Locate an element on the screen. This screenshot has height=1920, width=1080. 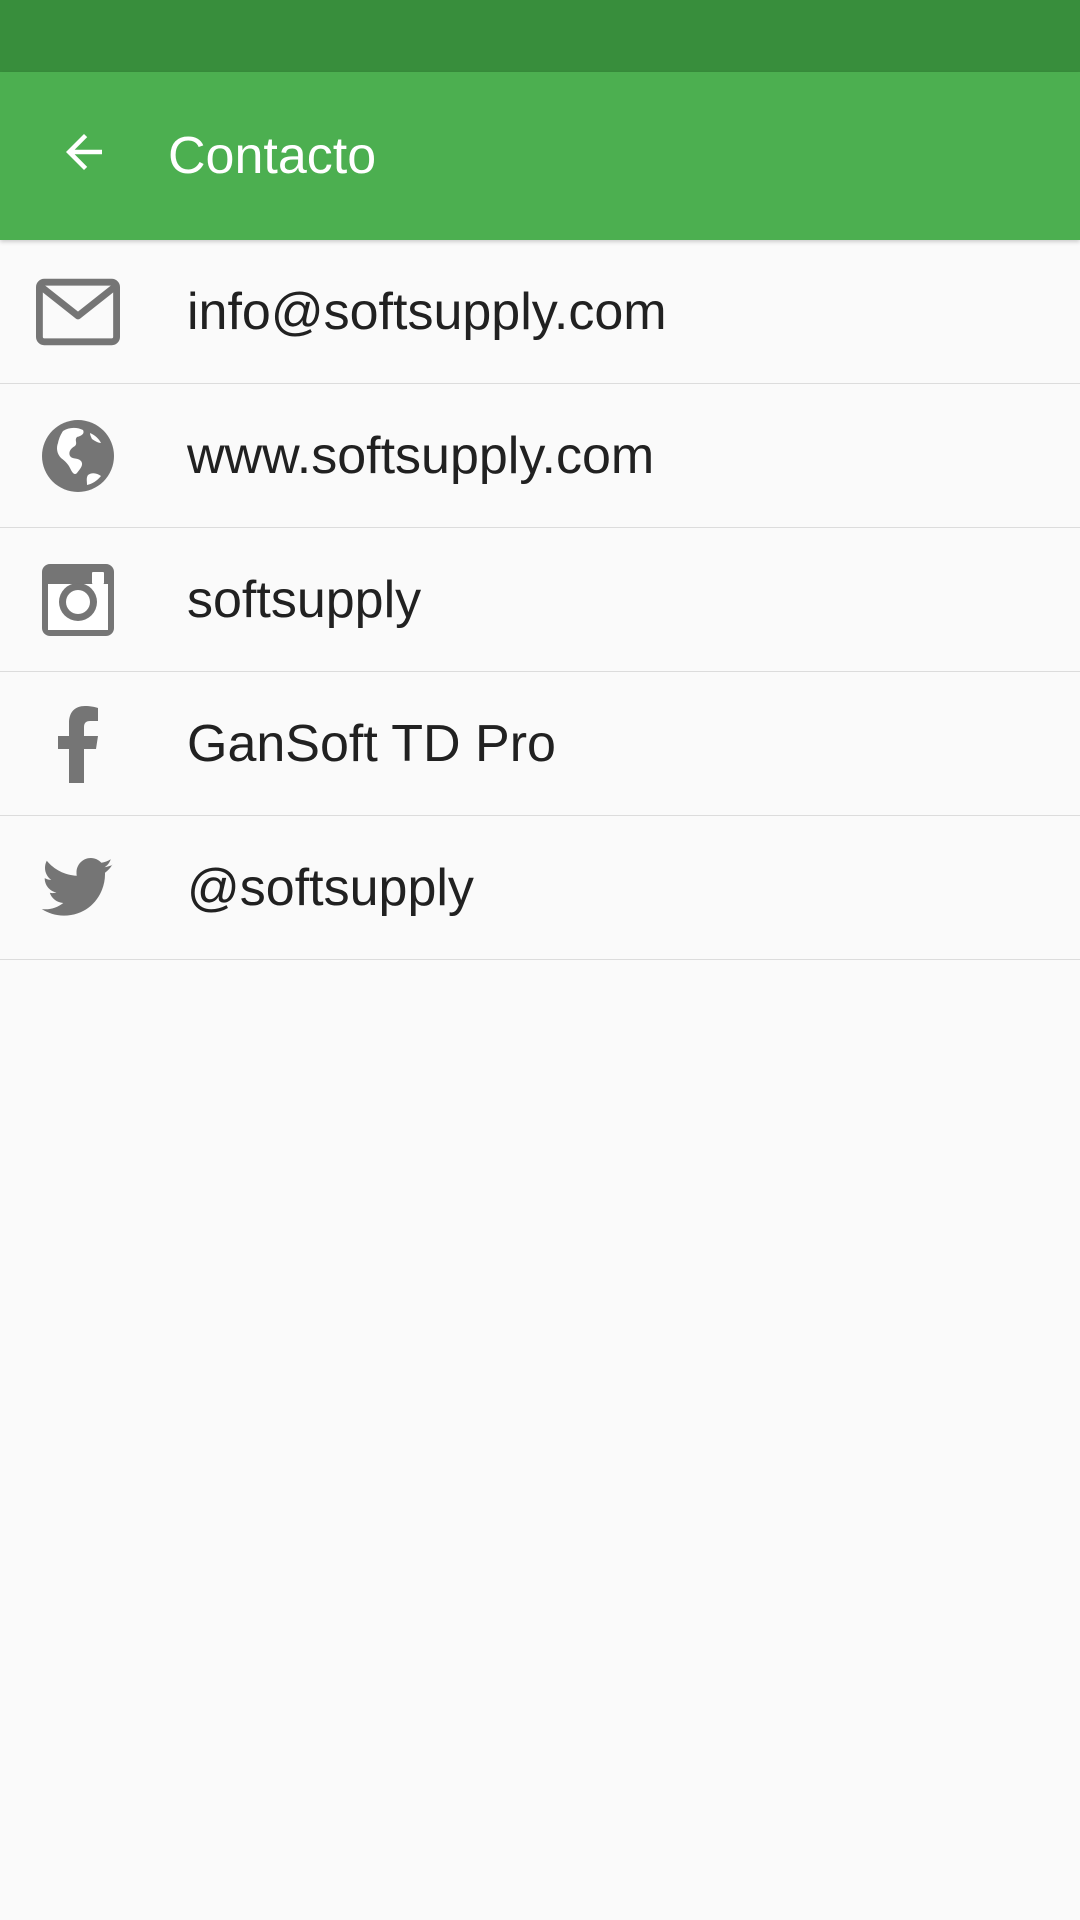
contact-item-instagram: softsupply is located at coordinates (540, 600).